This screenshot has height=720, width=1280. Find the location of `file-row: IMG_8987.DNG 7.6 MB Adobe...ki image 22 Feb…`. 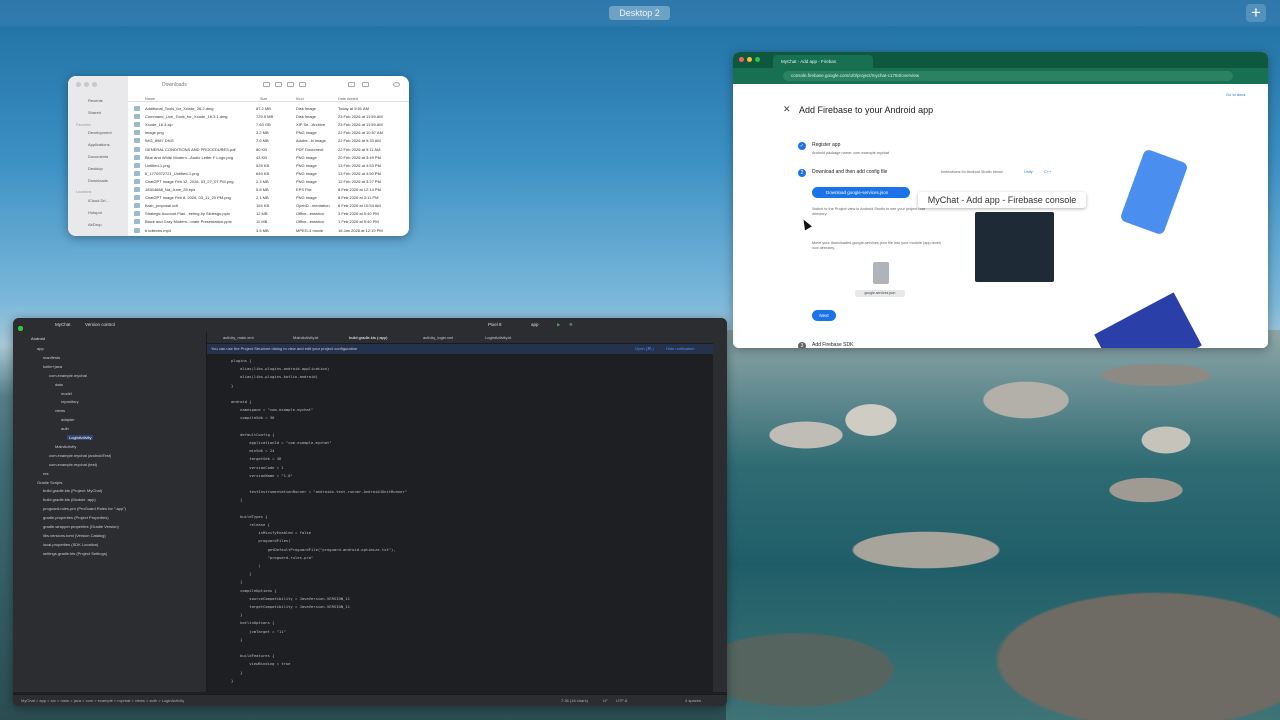

file-row: IMG_8987.DNG 7.6 MB Adobe...ki image 22 Feb… is located at coordinates (268, 141).